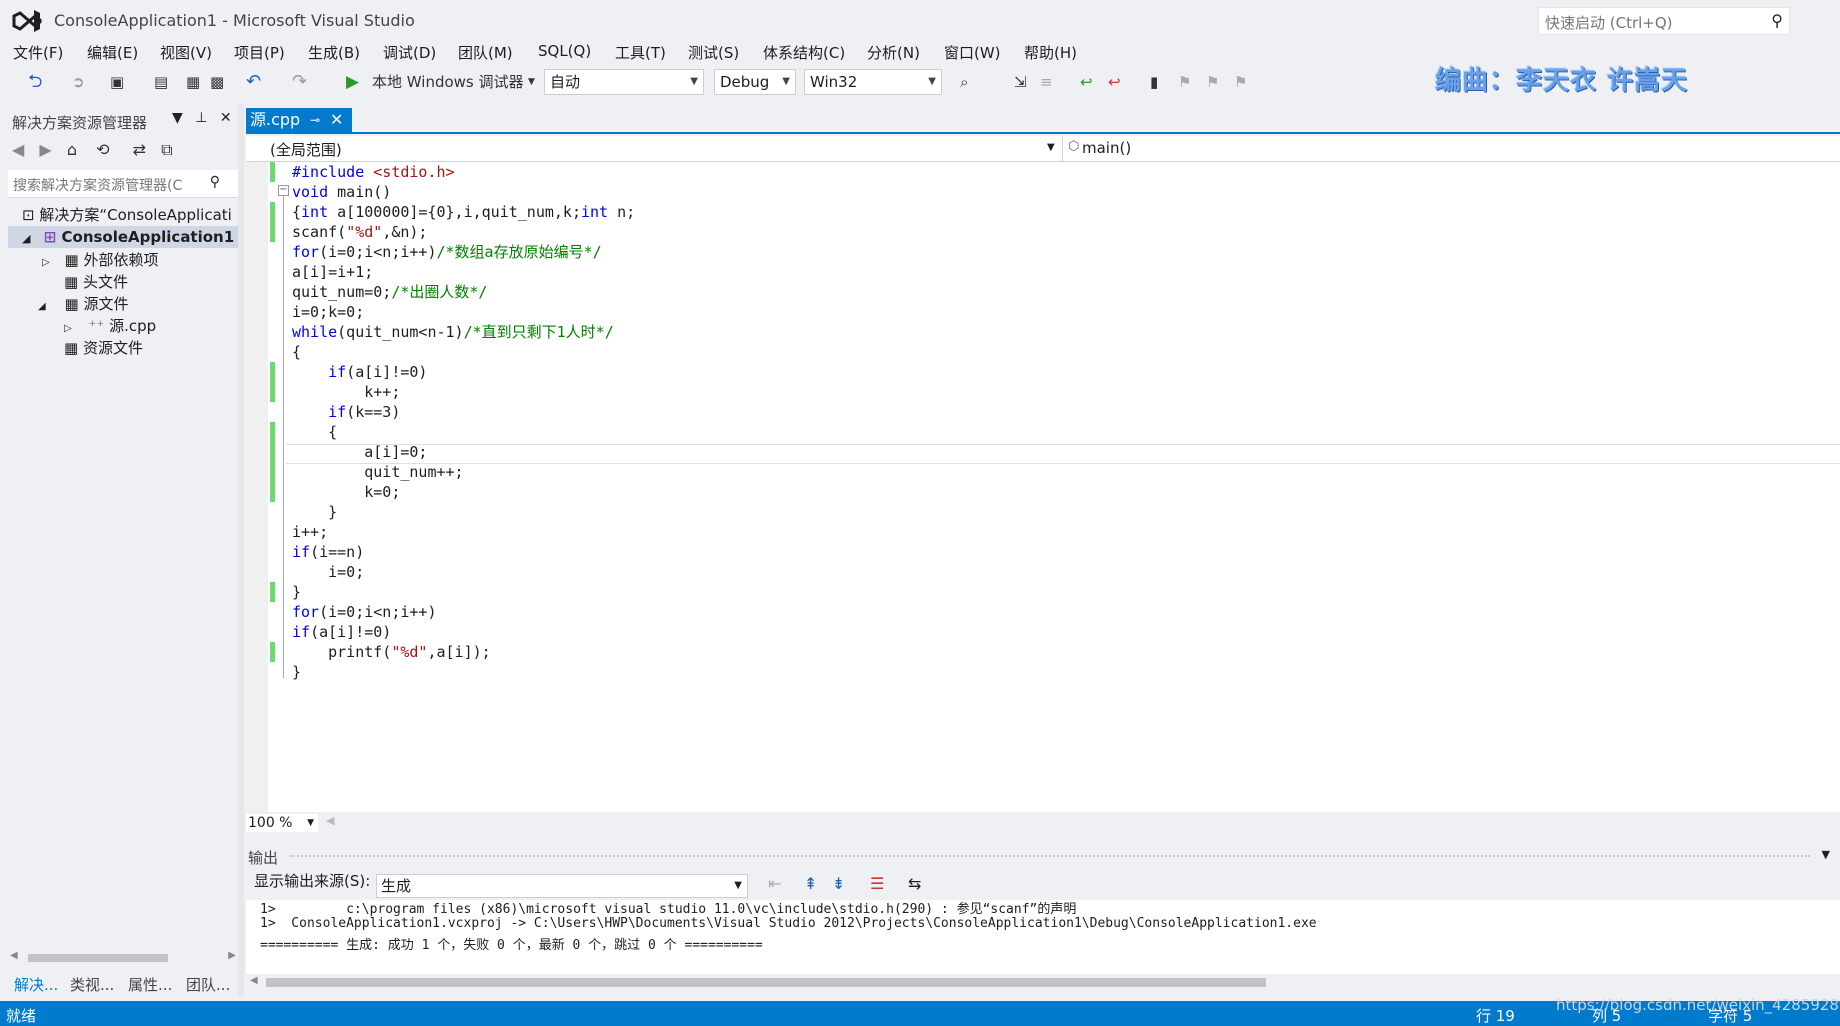 This screenshot has height=1026, width=1840. I want to click on open-file-icon: ▤, so click(161, 82).